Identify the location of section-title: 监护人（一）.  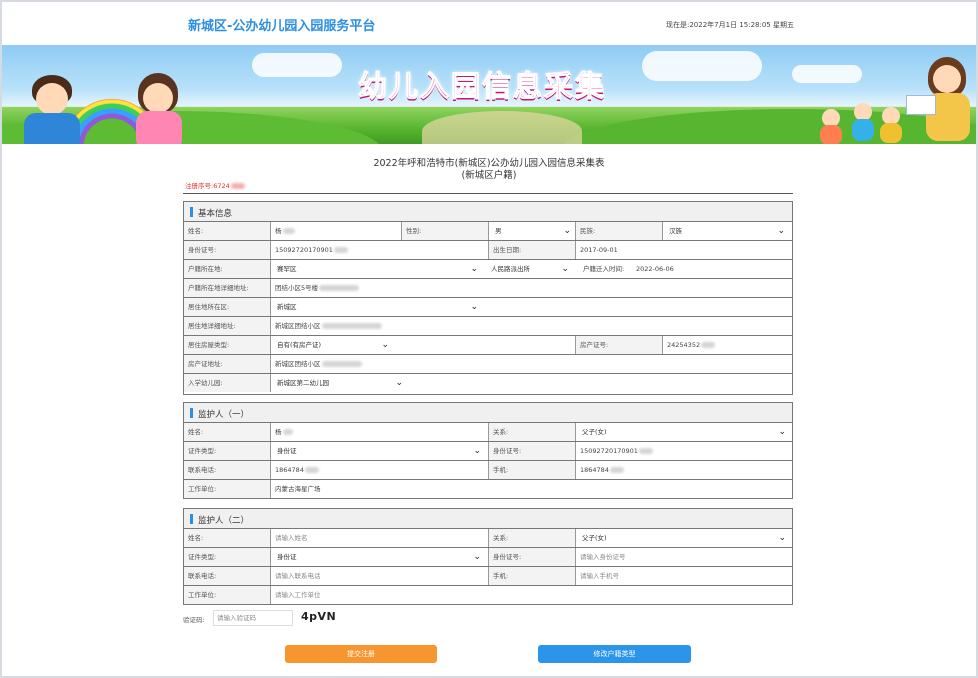
(224, 415).